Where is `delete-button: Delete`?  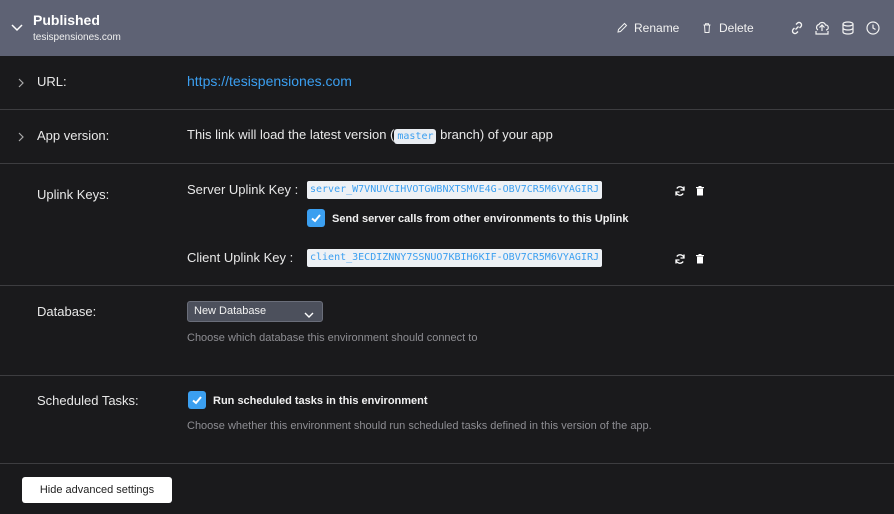
delete-button: Delete is located at coordinates (727, 28).